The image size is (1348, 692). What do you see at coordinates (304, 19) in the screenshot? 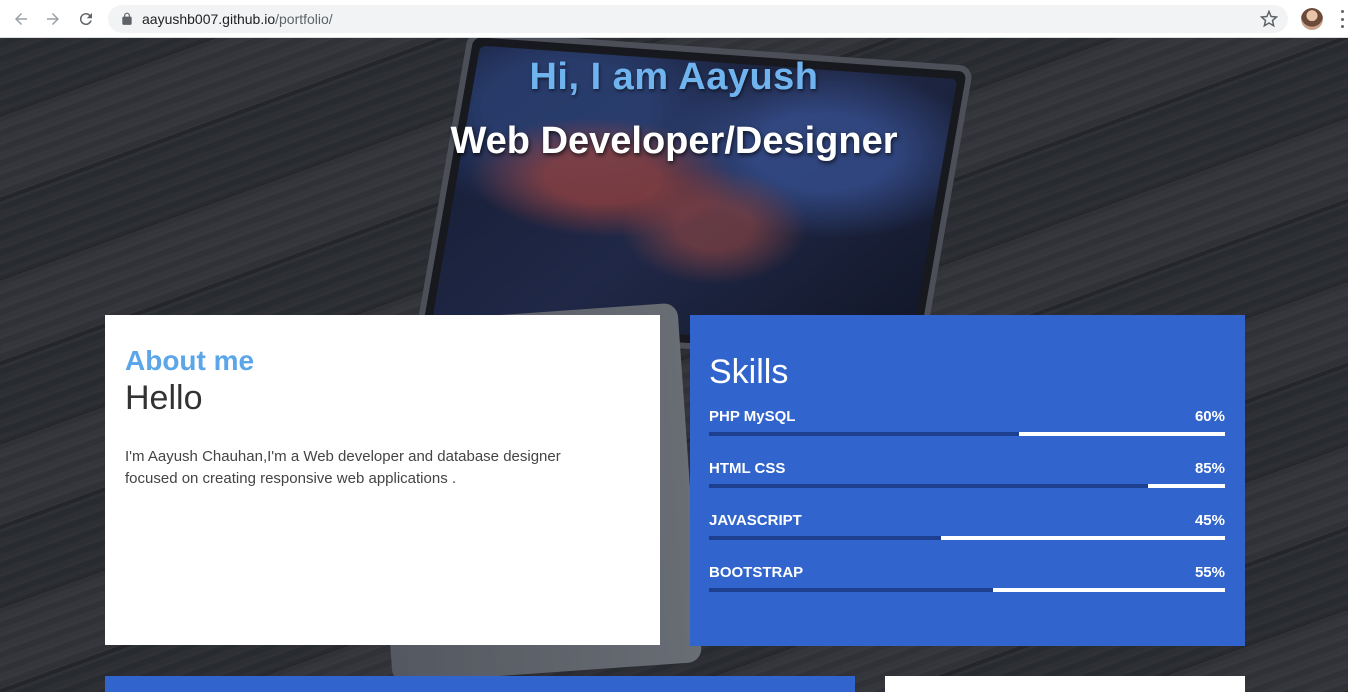
I see `url-path: /portfolio/` at bounding box center [304, 19].